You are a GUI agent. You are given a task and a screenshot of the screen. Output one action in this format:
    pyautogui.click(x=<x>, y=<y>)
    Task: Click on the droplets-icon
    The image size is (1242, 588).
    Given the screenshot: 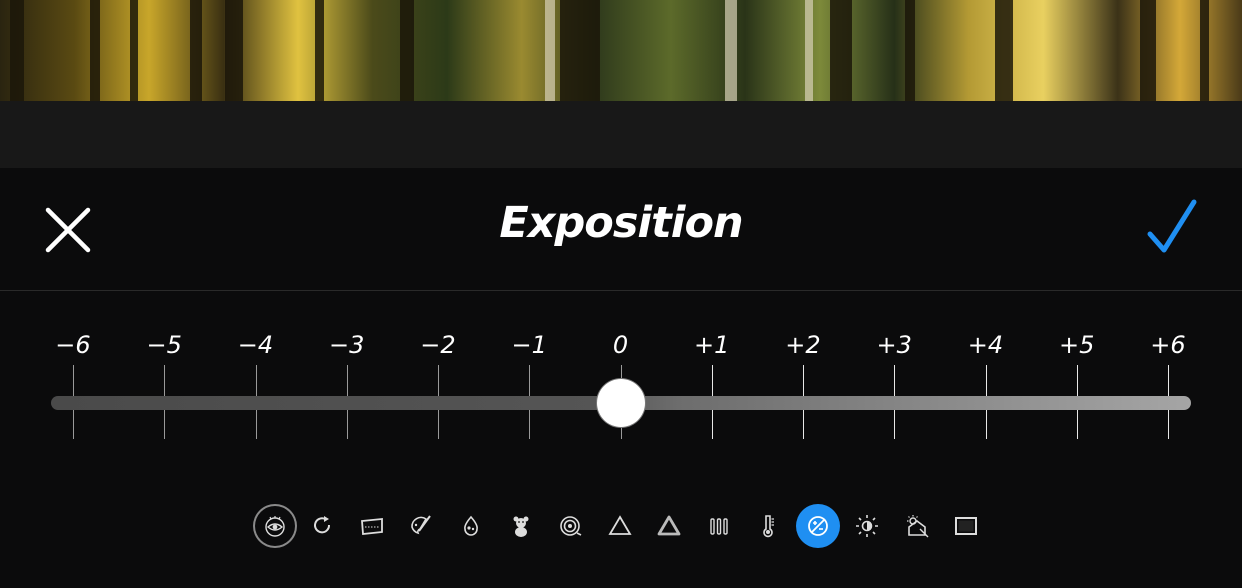 What is the action you would take?
    pyautogui.click(x=471, y=525)
    